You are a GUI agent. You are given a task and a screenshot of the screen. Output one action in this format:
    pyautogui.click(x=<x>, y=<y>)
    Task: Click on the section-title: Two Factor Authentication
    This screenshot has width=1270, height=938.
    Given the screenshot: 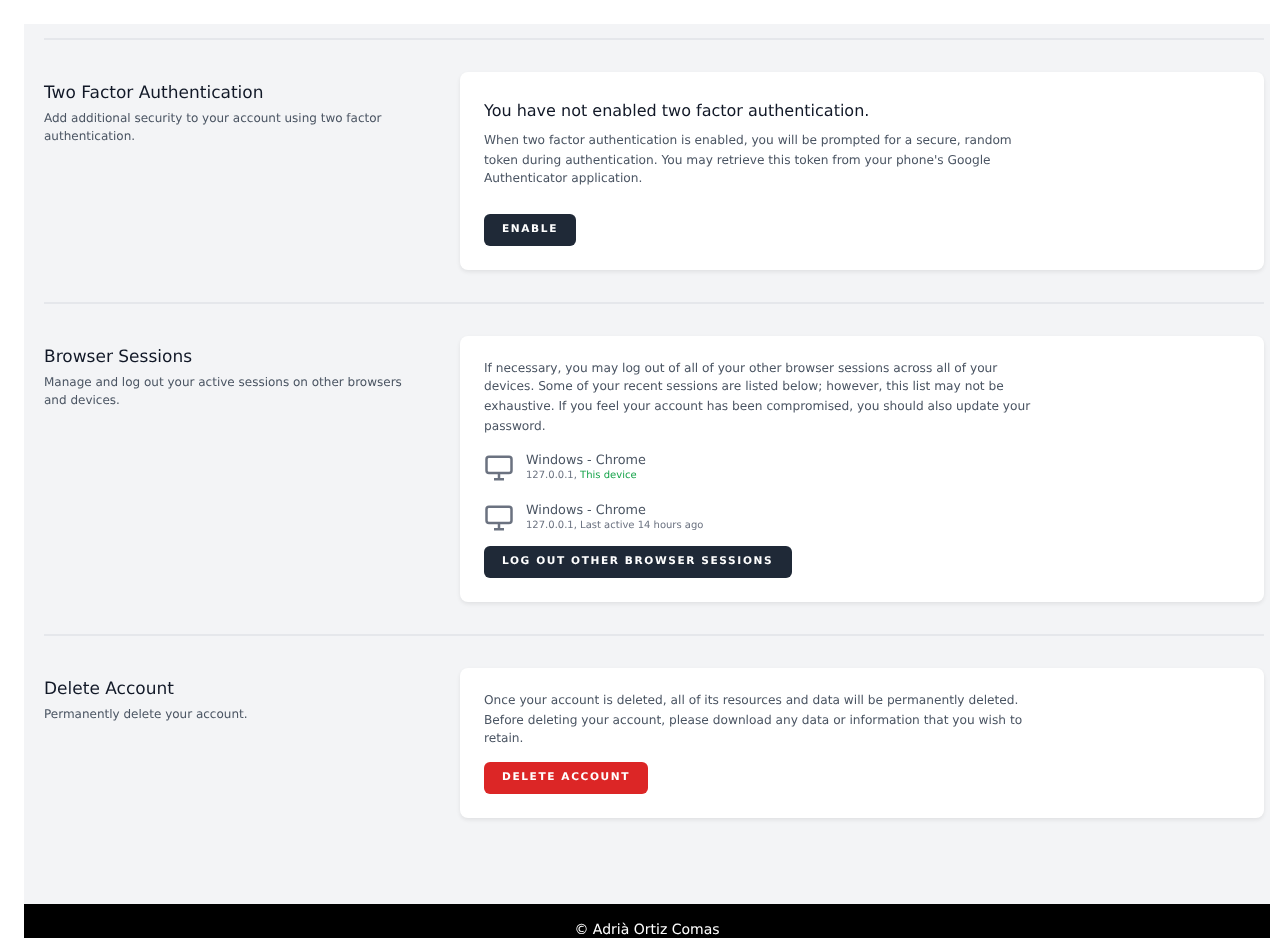 What is the action you would take?
    pyautogui.click(x=155, y=94)
    